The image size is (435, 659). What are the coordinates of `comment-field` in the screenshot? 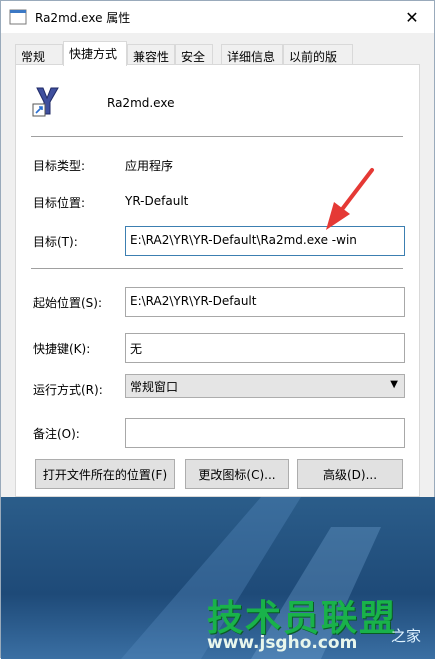 It's located at (265, 433).